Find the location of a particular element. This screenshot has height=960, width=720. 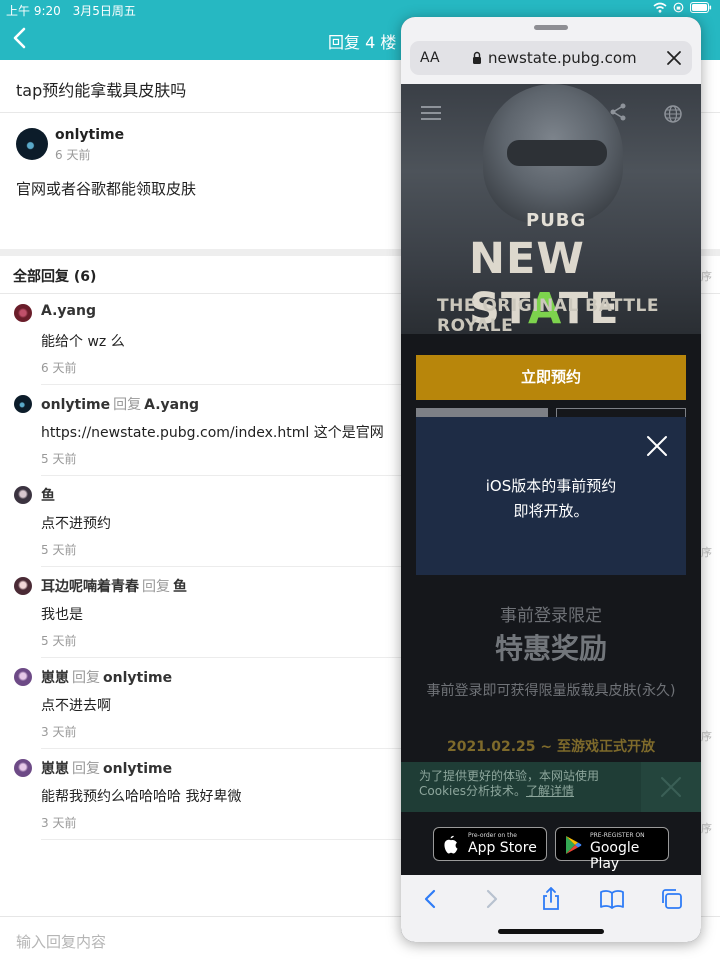

reply-username: 耳边呢喃着青春 is located at coordinates (90, 587).